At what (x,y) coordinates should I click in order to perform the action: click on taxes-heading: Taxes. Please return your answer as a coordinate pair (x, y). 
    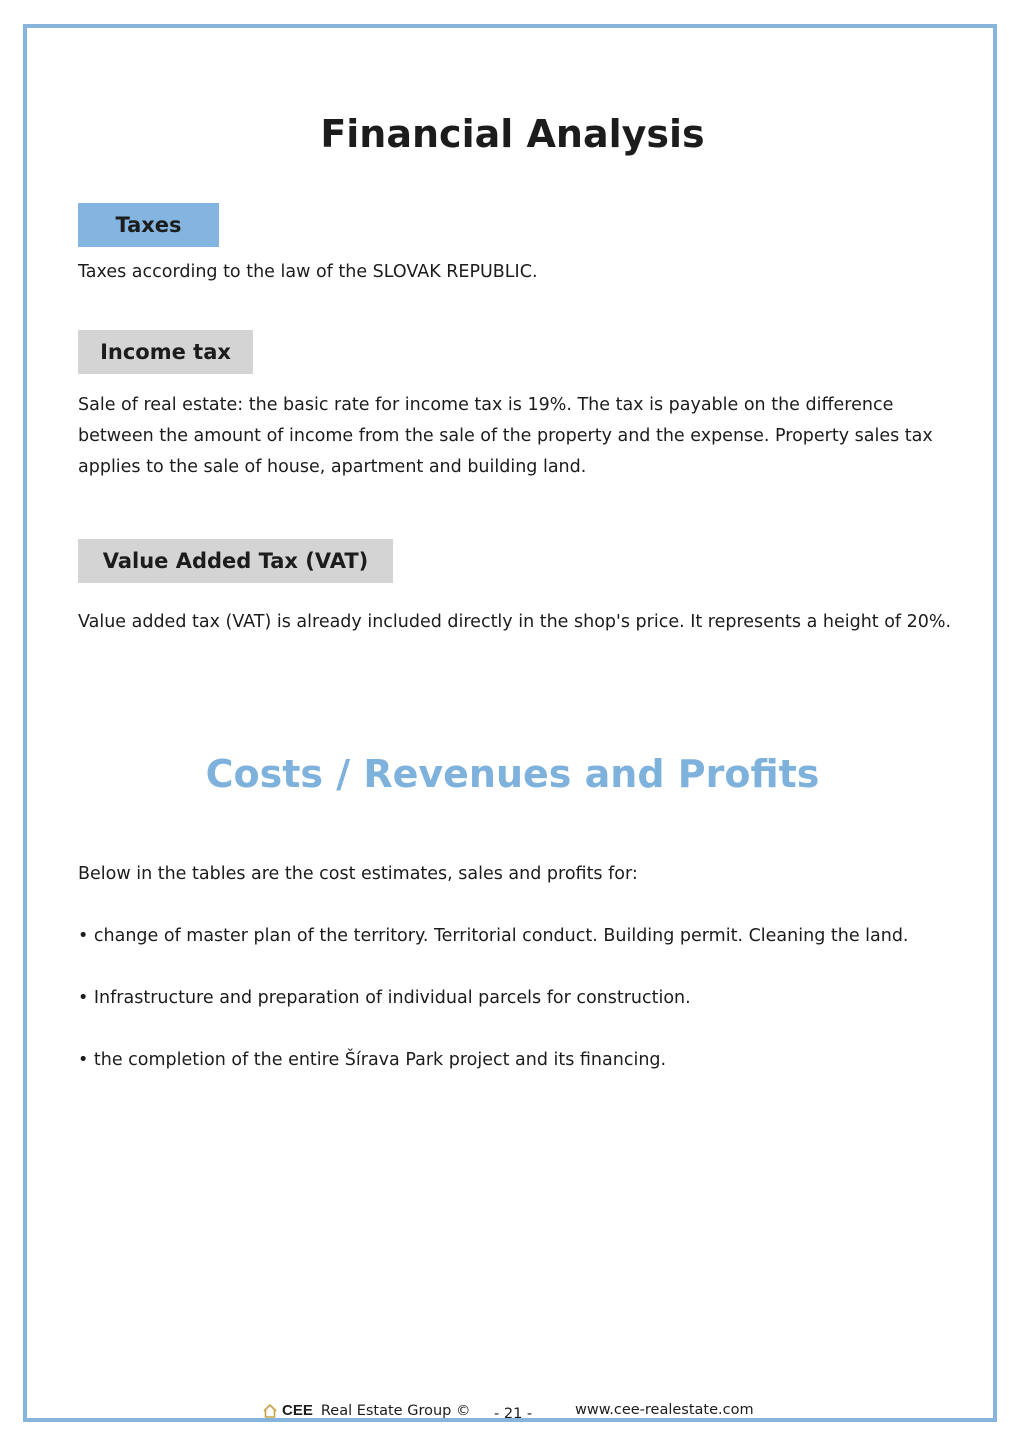
    Looking at the image, I should click on (148, 225).